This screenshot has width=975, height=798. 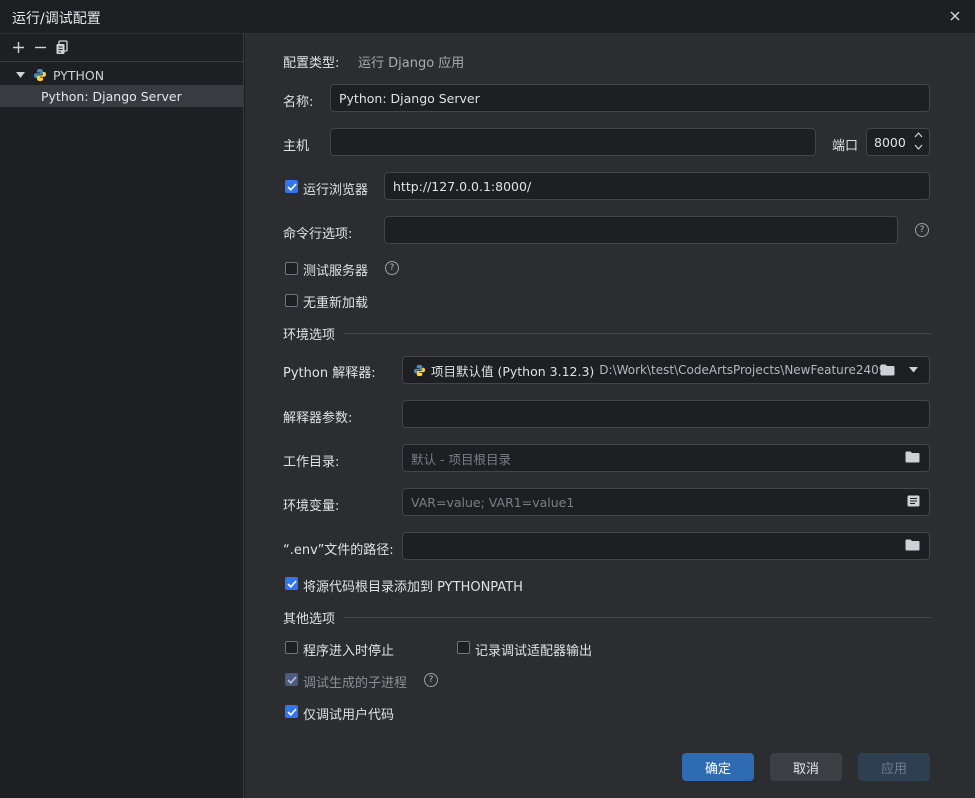 What do you see at coordinates (291, 300) in the screenshot?
I see `no-reload-checkbox` at bounding box center [291, 300].